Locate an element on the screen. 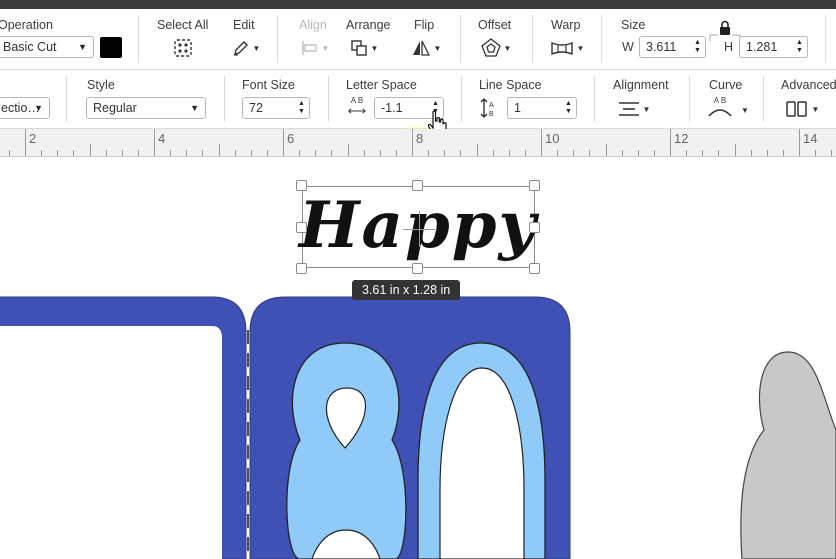 The height and width of the screenshot is (559, 836). resize-handle-s is located at coordinates (417, 268).